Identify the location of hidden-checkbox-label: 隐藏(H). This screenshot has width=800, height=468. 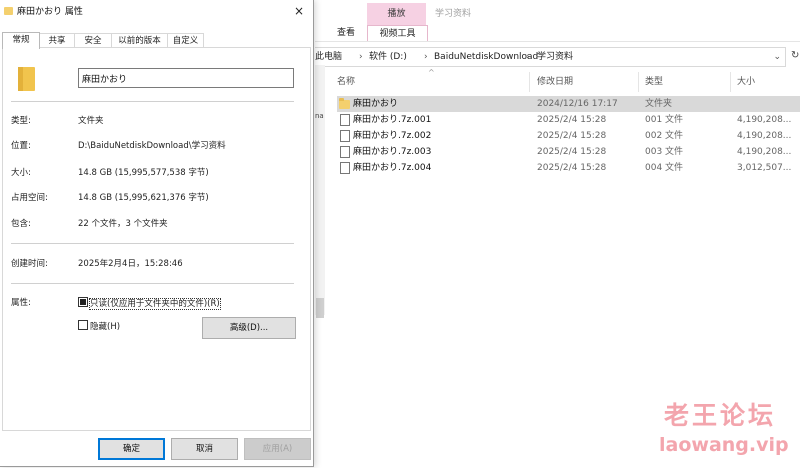
(105, 327).